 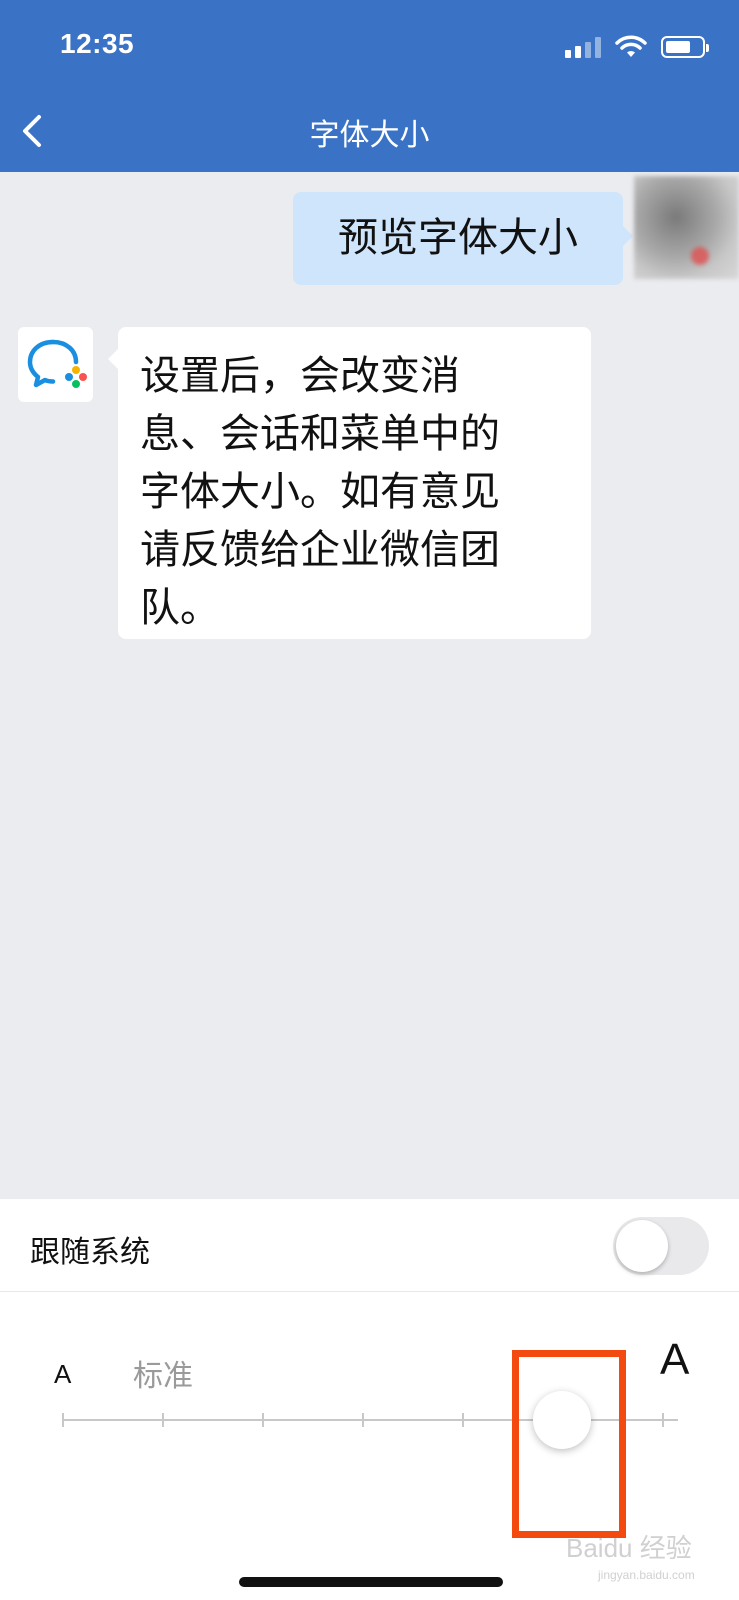 What do you see at coordinates (370, 1420) in the screenshot?
I see `font-size-slider` at bounding box center [370, 1420].